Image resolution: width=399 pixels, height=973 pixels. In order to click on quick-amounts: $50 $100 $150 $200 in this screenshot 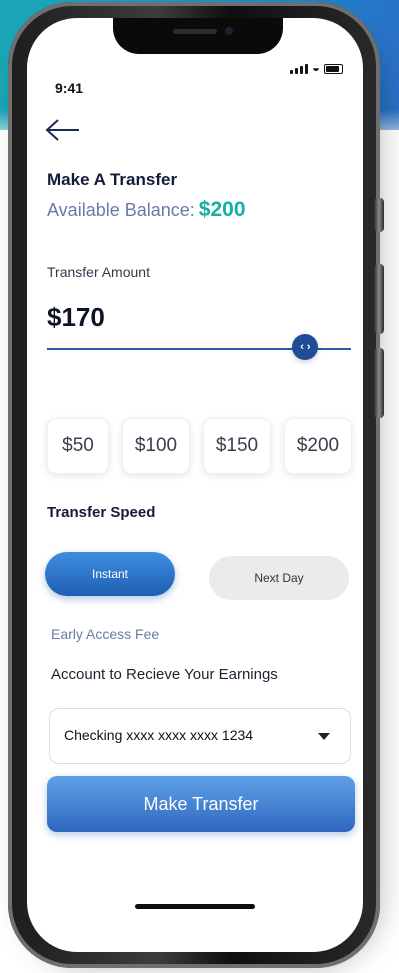, I will do `click(199, 446)`.